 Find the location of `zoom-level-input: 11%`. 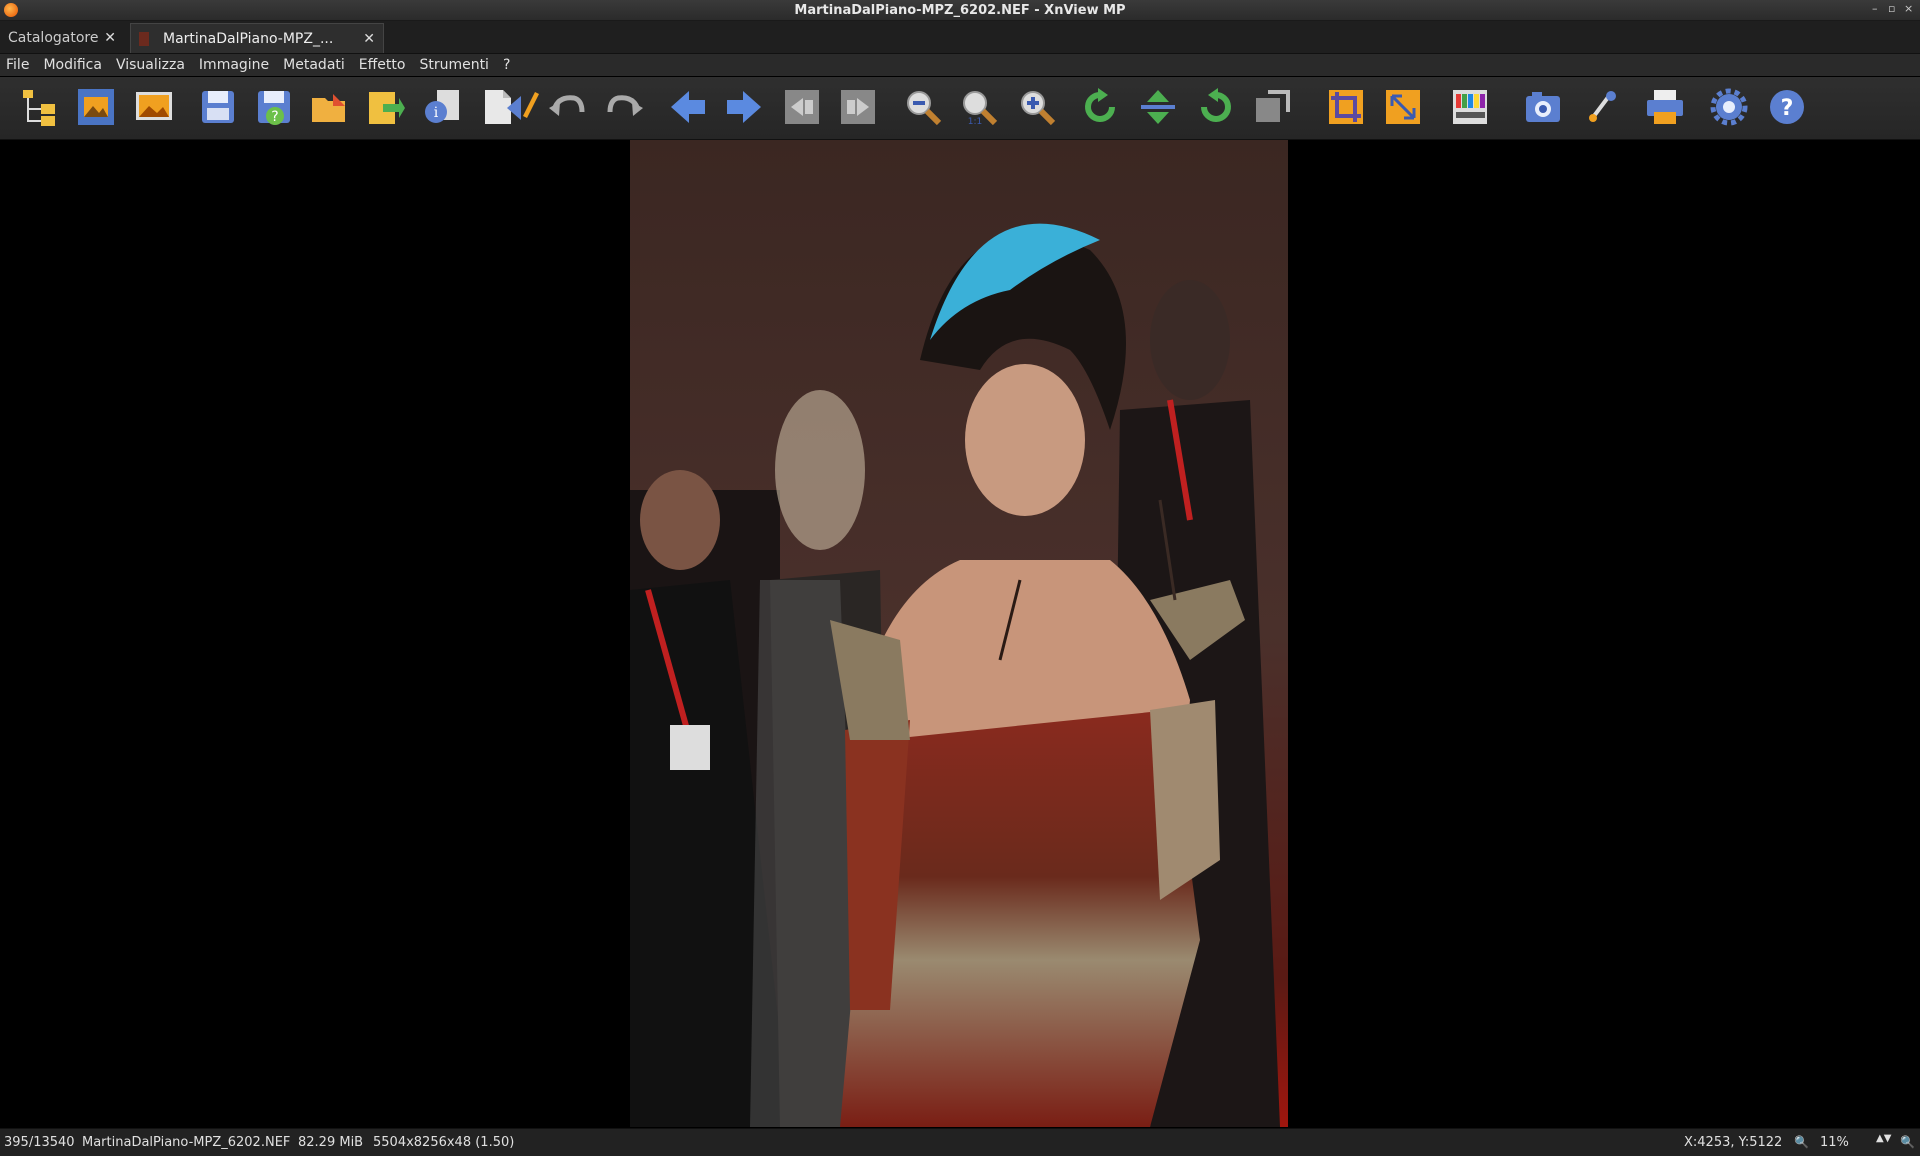

zoom-level-input: 11% is located at coordinates (1834, 1142).